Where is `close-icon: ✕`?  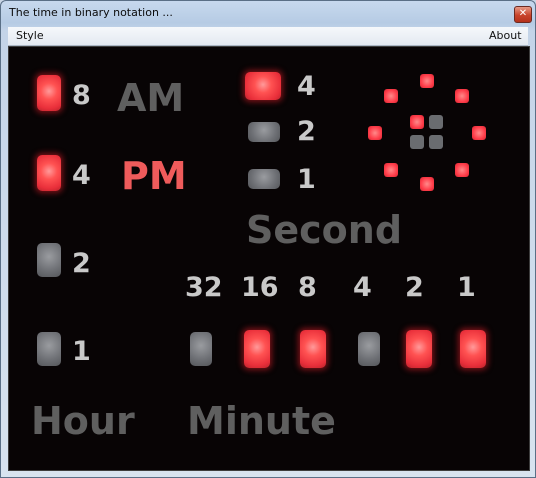 close-icon: ✕ is located at coordinates (523, 13).